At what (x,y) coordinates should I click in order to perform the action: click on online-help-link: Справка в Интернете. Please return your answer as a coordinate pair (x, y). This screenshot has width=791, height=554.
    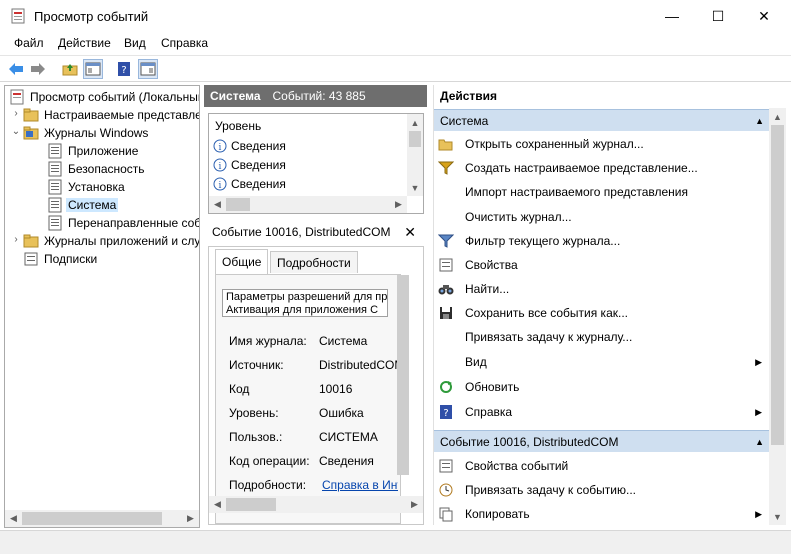
    Looking at the image, I should click on (360, 485).